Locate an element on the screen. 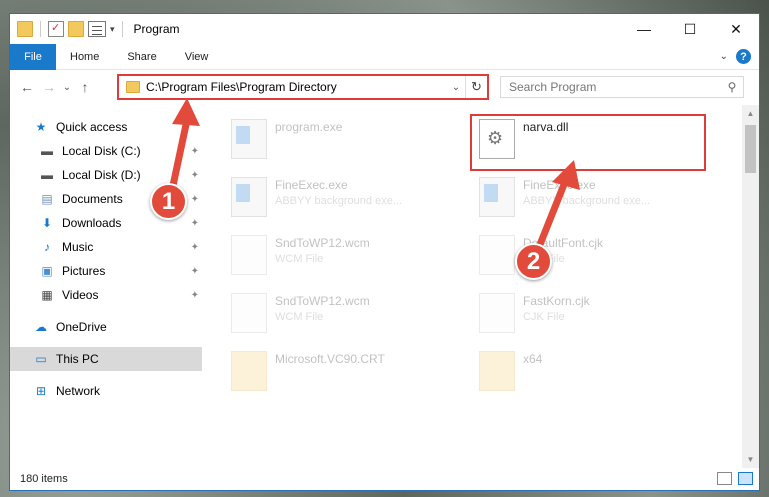 This screenshot has height=497, width=769. sidebar-item-label: Quick access is located at coordinates (92, 127).